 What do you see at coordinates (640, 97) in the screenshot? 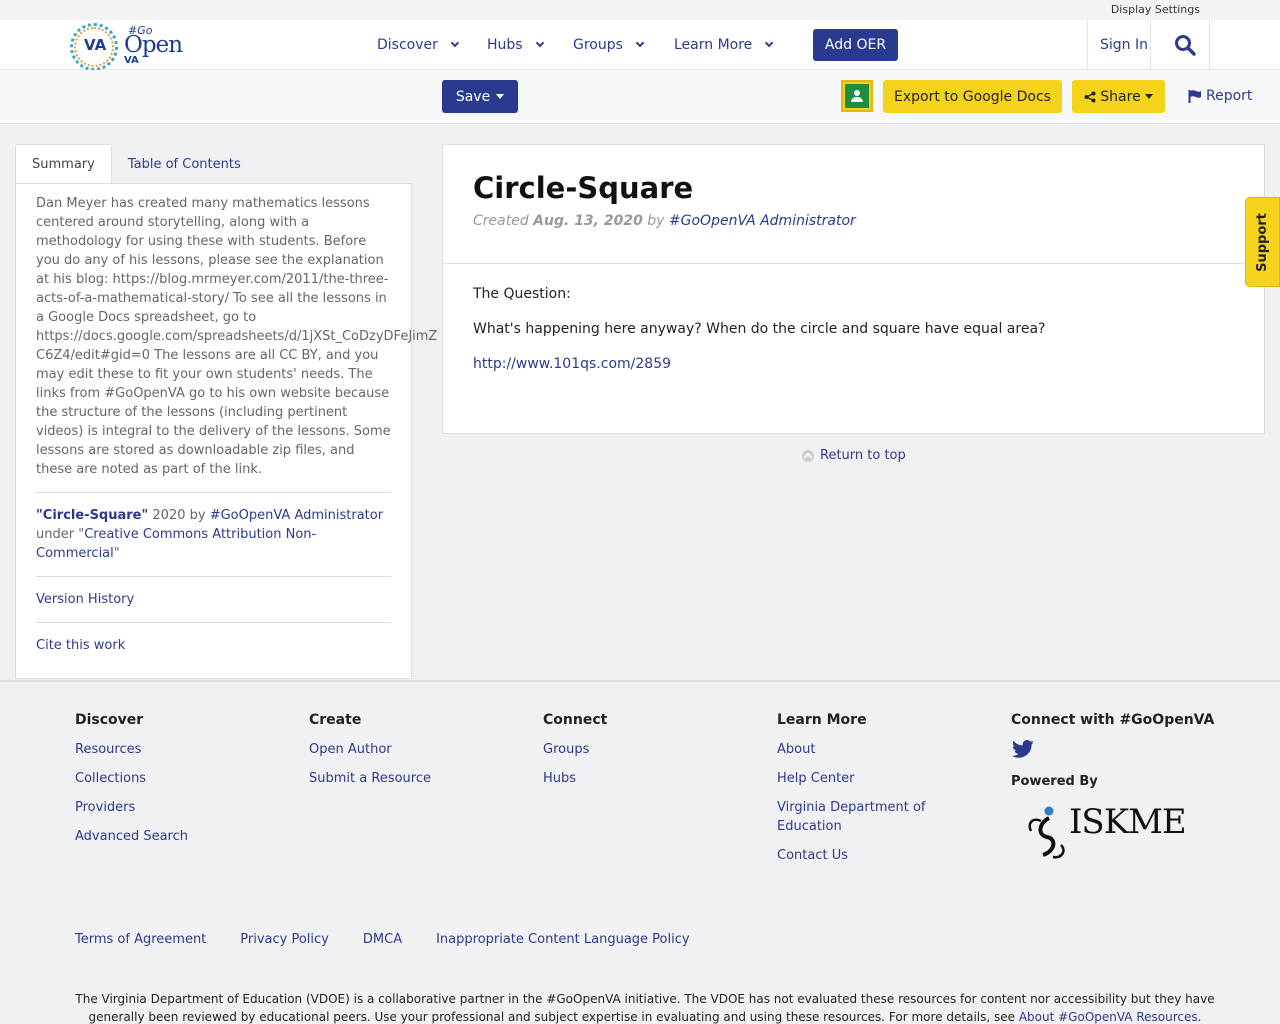
I see `resource-toolbar: Save Export to Google Docs Share Report` at bounding box center [640, 97].